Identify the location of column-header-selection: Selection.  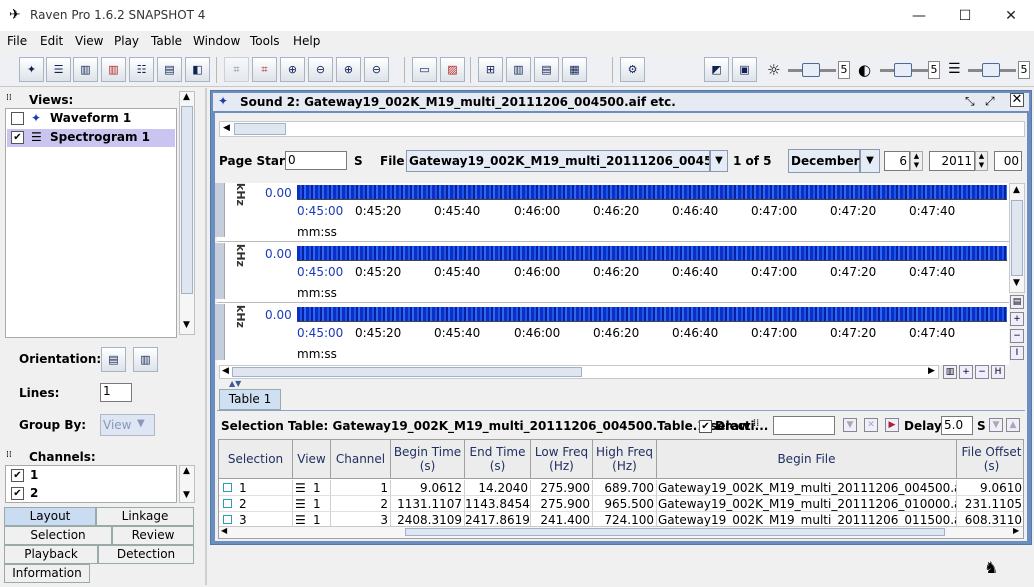
(256, 459).